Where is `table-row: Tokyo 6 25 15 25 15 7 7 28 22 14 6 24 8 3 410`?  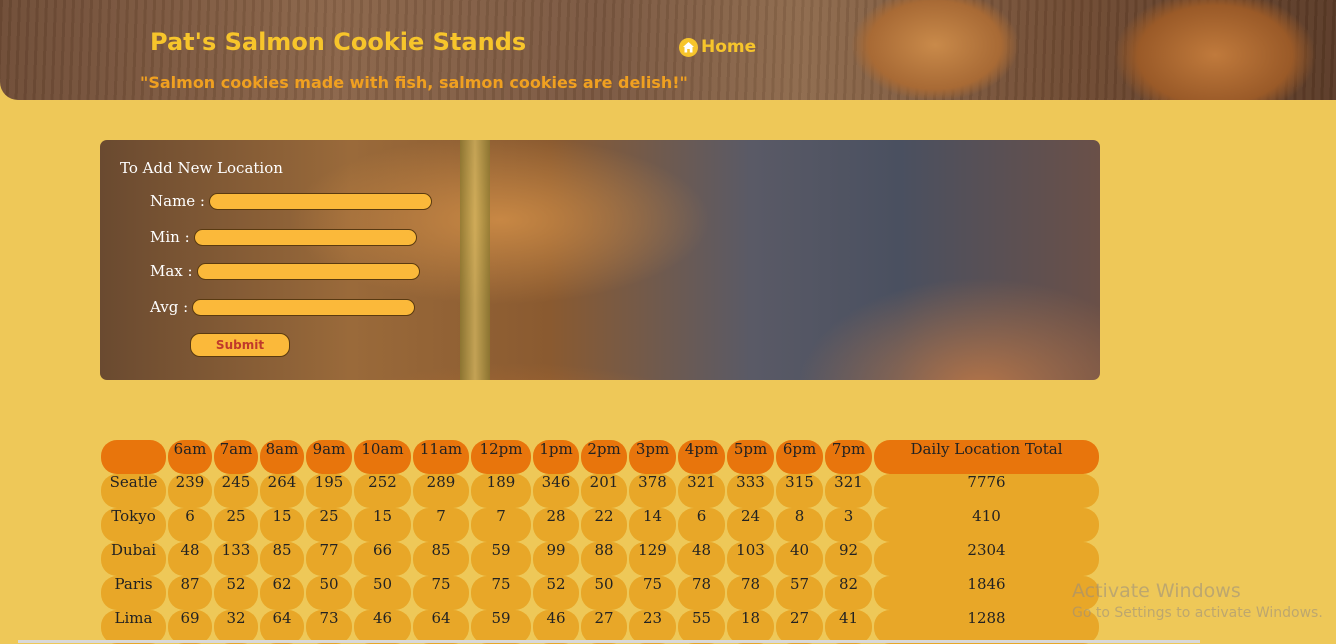
table-row: Tokyo 6 25 15 25 15 7 7 28 22 14 6 24 8 3 410 is located at coordinates (600, 525).